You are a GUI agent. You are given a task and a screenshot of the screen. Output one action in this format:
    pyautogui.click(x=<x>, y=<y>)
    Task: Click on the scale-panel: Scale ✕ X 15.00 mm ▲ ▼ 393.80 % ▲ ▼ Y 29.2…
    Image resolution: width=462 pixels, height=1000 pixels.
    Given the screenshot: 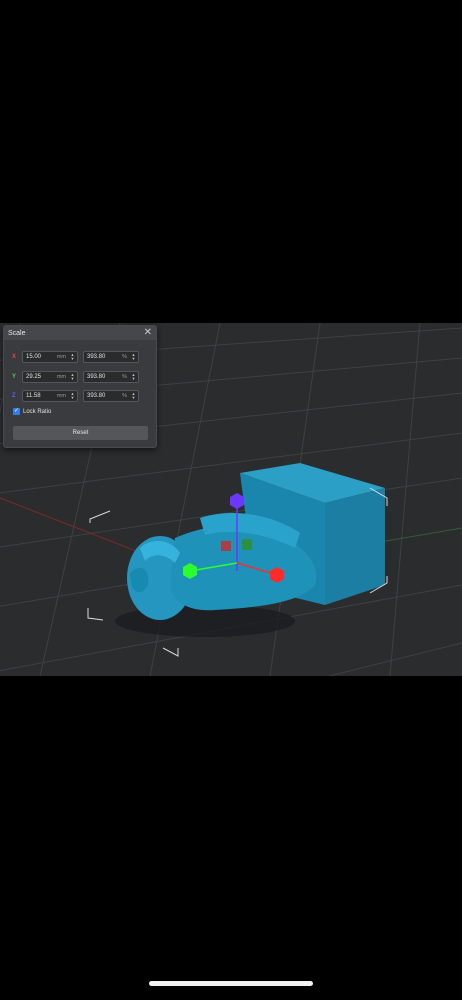 What is the action you would take?
    pyautogui.click(x=80, y=386)
    